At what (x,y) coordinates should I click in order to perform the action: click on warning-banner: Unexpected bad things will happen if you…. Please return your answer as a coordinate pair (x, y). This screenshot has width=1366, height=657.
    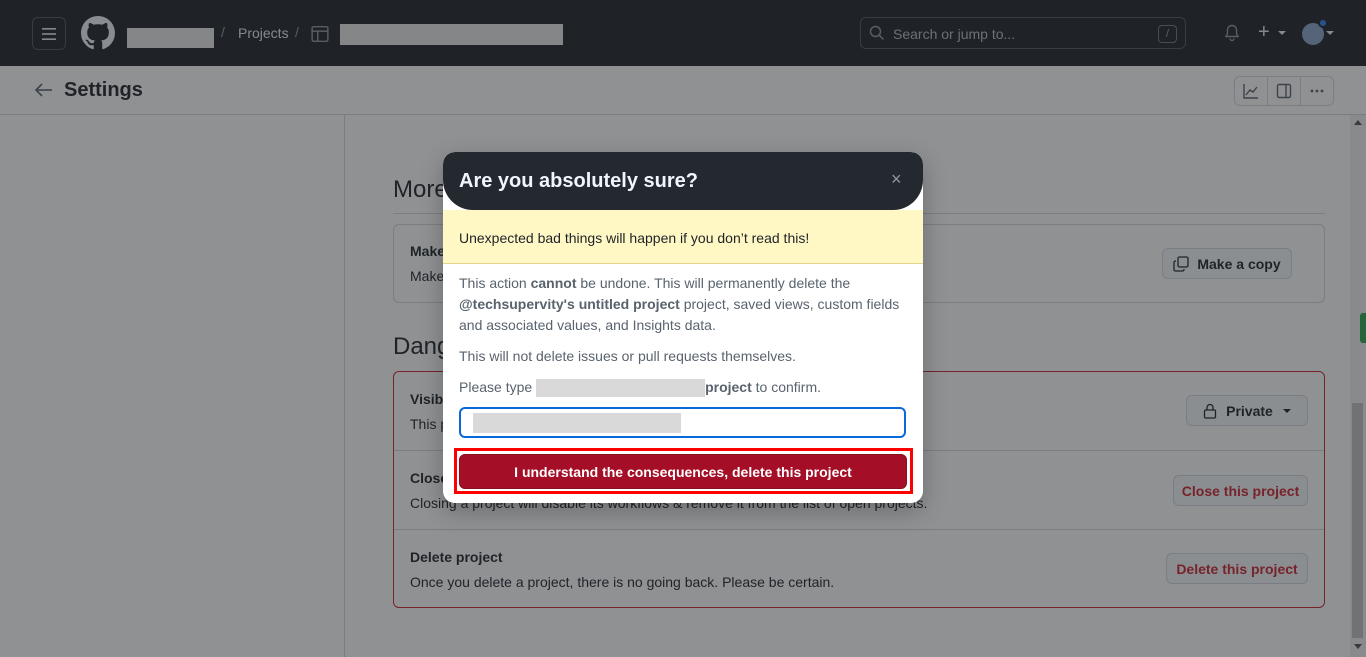
    Looking at the image, I should click on (683, 237).